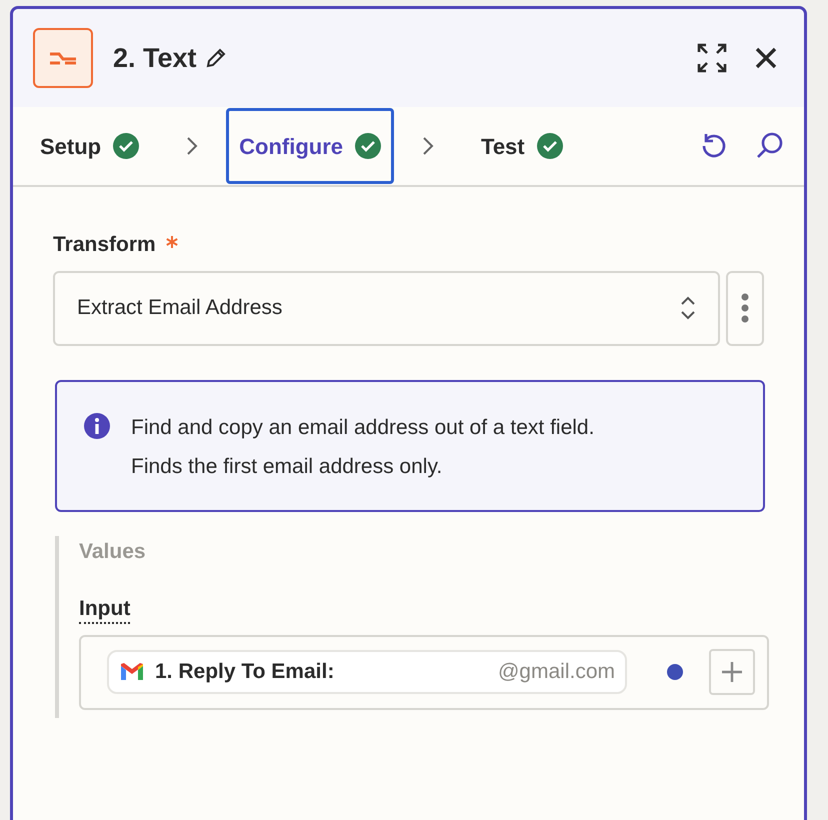 The height and width of the screenshot is (820, 828). Describe the element at coordinates (675, 672) in the screenshot. I see `dot-icon` at that location.